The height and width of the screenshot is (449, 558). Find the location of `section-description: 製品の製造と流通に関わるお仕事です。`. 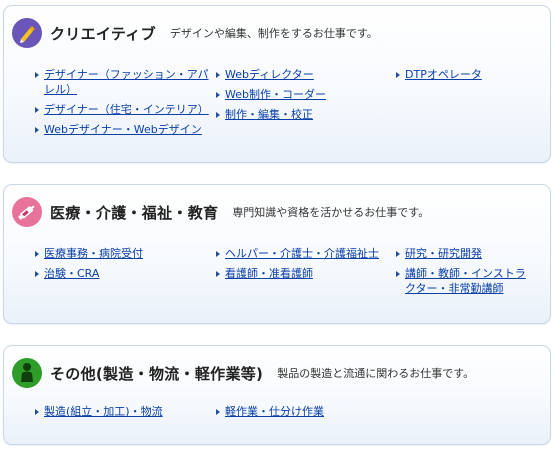

section-description: 製品の製造と流通に関わるお仕事です。 is located at coordinates (376, 373).